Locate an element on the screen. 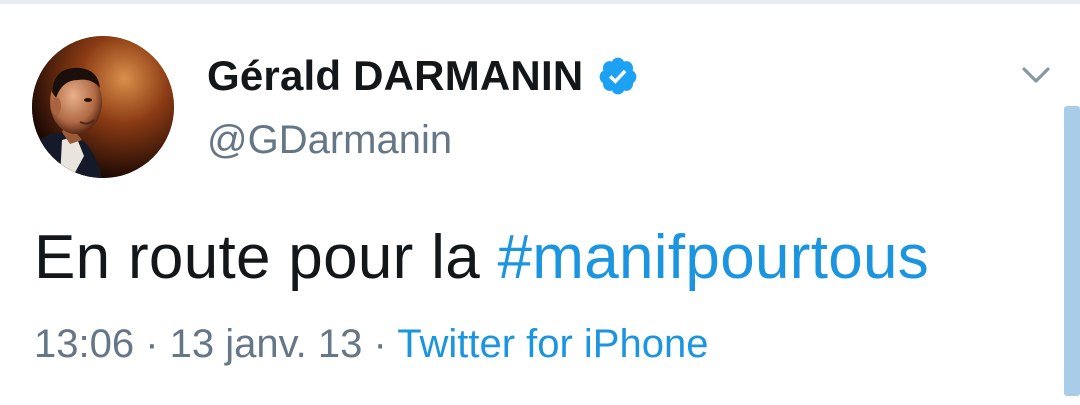  tweet-time: 13:06 is located at coordinates (84, 344).